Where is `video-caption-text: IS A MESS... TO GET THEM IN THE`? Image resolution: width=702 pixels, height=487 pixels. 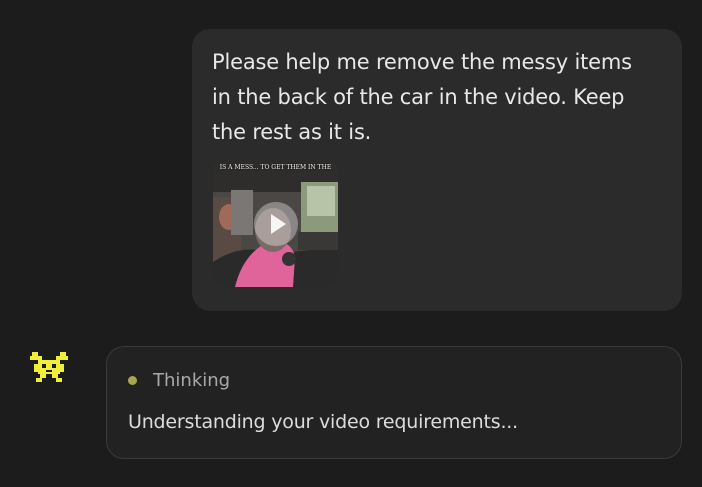
video-caption-text: IS A MESS... TO GET THEM IN THE is located at coordinates (275, 167).